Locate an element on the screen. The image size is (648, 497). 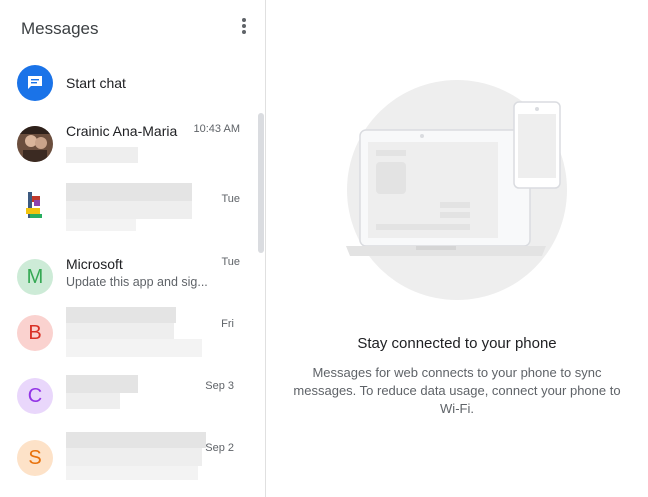
message-time: Sep 3 is located at coordinates (219, 386).